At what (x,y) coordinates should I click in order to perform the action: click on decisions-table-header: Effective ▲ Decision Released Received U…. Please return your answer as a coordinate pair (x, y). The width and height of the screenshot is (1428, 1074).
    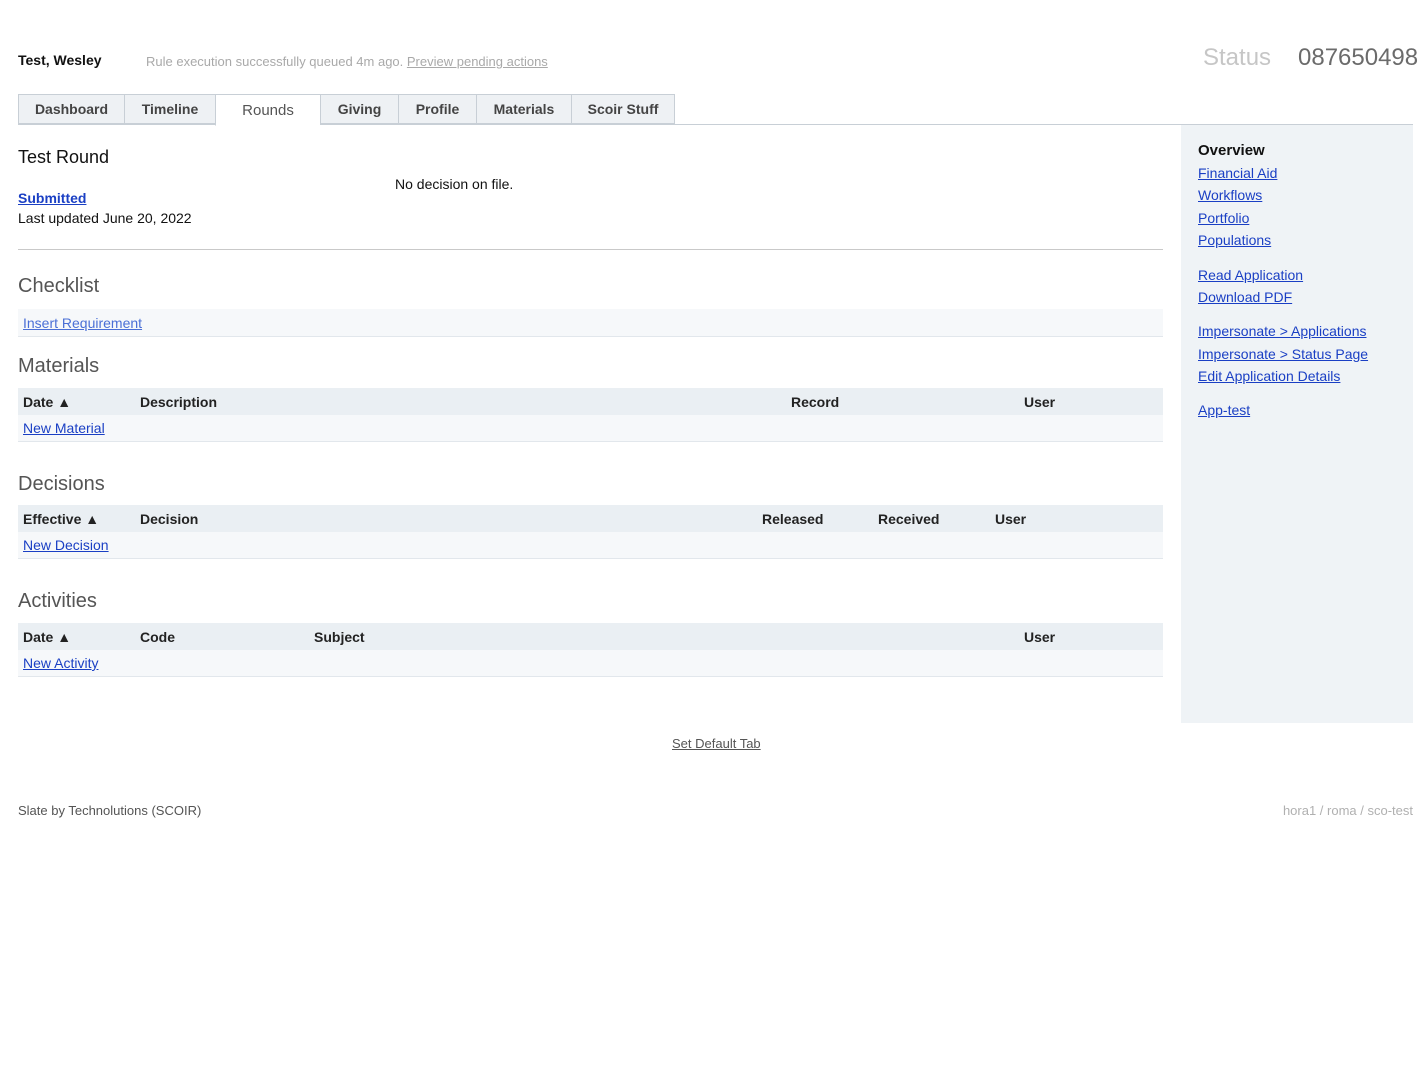
    Looking at the image, I should click on (590, 518).